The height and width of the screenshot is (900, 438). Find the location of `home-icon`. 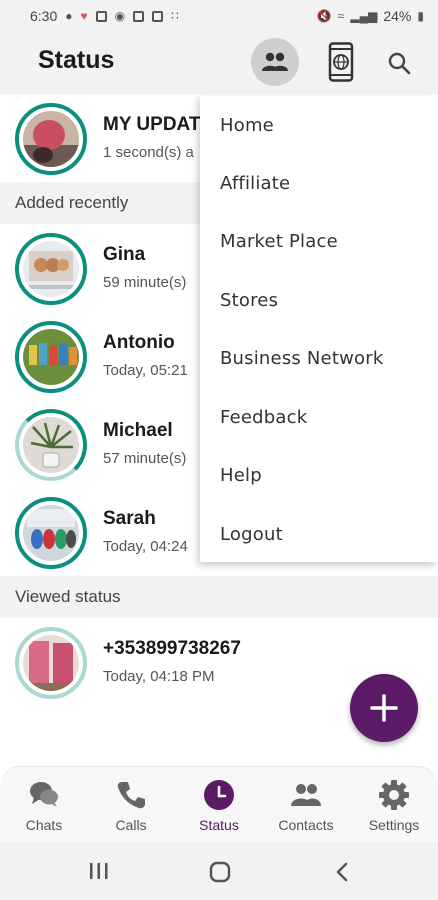

home-icon is located at coordinates (220, 872).